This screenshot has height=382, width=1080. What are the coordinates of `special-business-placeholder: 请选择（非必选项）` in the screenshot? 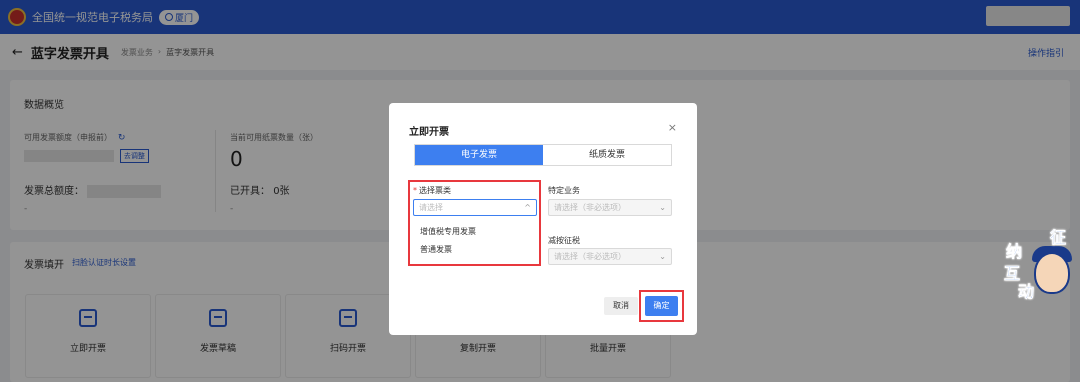 It's located at (590, 207).